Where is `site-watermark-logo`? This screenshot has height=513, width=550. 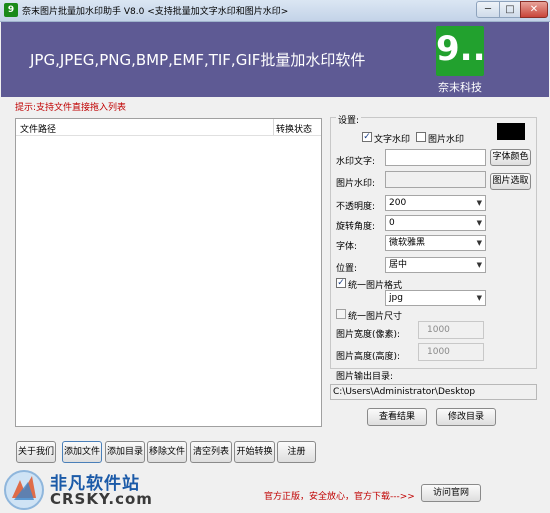
site-watermark-logo is located at coordinates (24, 490).